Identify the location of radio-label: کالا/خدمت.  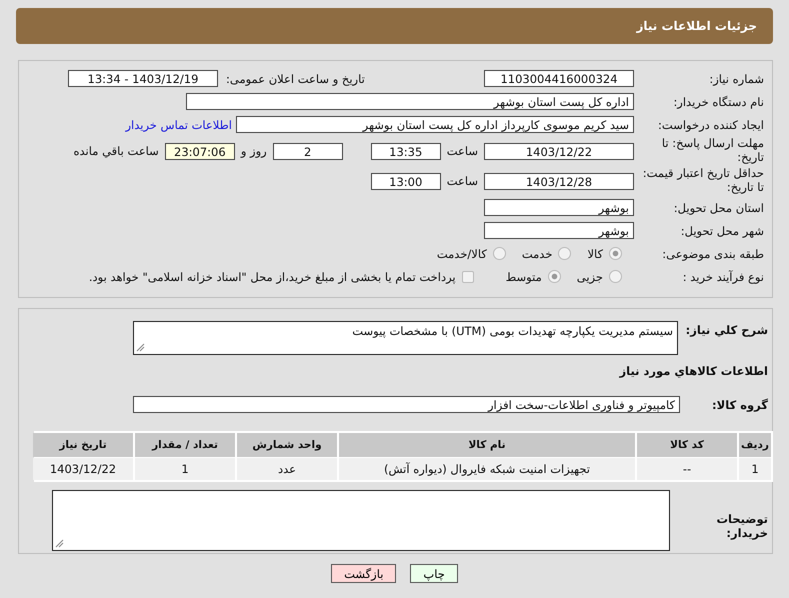
(461, 253).